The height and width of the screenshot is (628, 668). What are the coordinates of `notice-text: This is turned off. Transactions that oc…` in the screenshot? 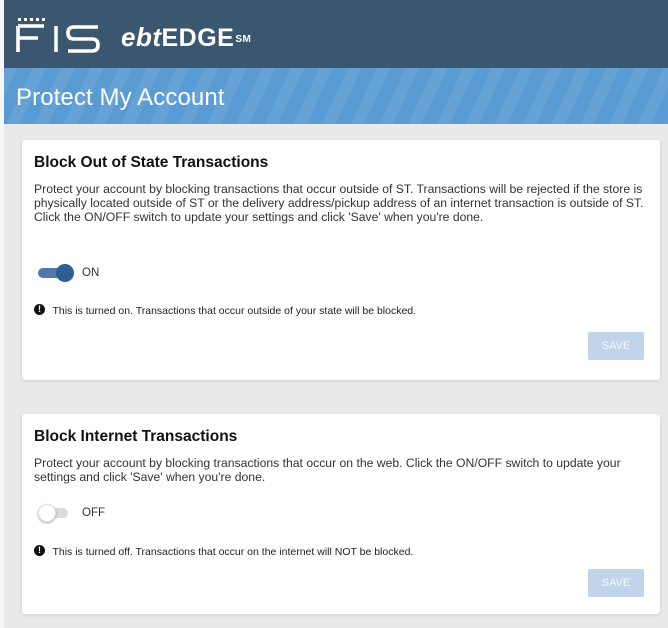 It's located at (233, 551).